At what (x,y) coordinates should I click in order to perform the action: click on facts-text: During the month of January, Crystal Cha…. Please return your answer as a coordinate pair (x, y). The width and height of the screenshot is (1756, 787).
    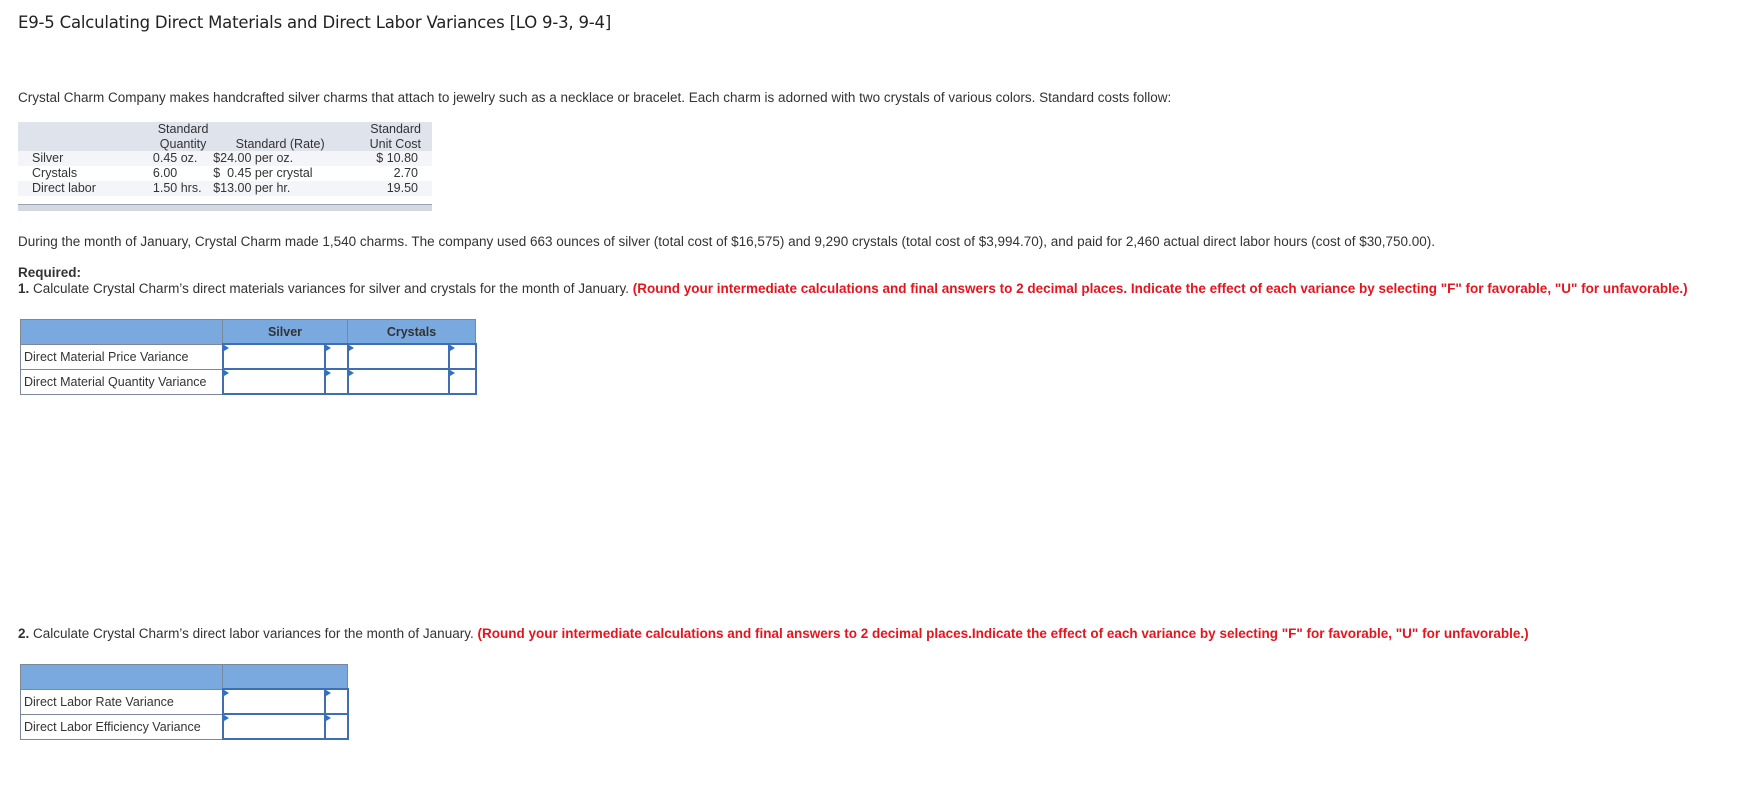
    Looking at the image, I should click on (727, 241).